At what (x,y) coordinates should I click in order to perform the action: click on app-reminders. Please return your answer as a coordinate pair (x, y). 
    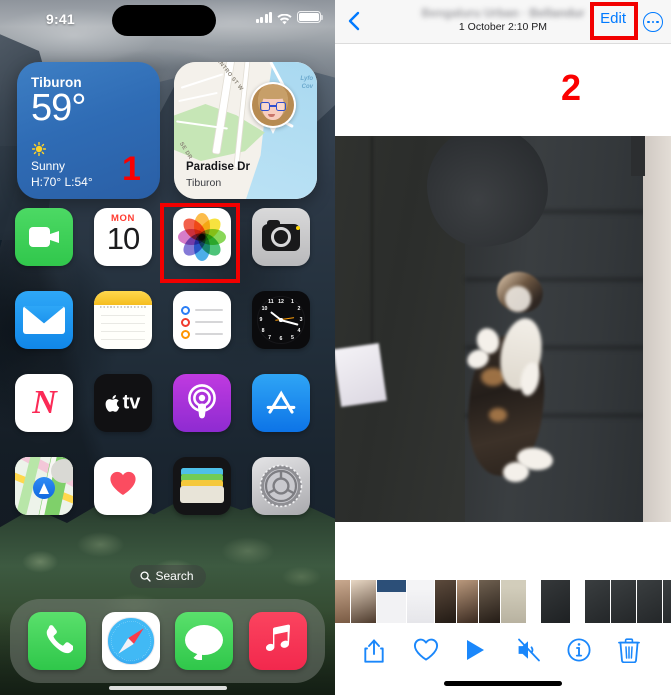
    Looking at the image, I should click on (202, 320).